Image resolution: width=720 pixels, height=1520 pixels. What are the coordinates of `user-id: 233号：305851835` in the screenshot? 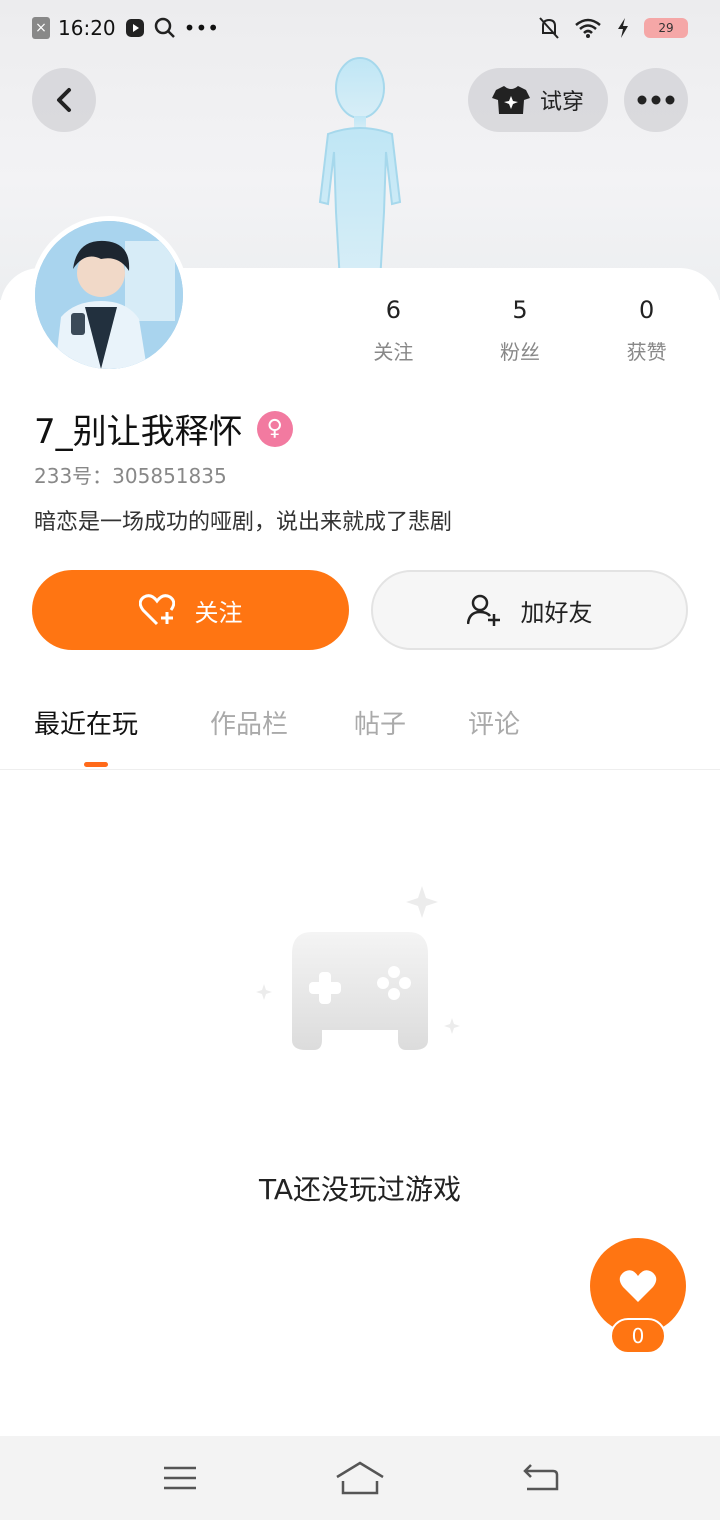 It's located at (130, 476).